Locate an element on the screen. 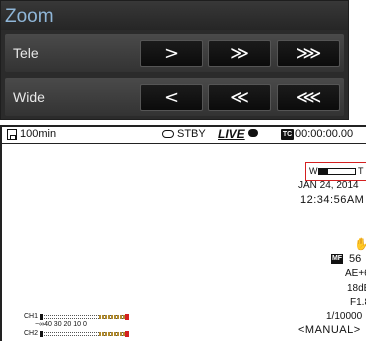  date-display: JAN 24, 2014 is located at coordinates (328, 185).